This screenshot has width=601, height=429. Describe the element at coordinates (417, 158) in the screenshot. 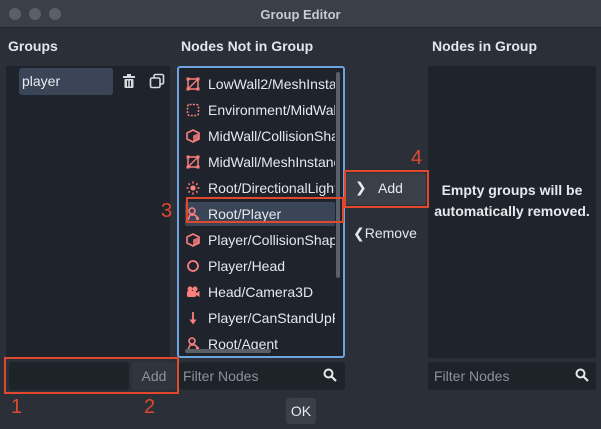

I see `annotation-number-4: 4` at that location.